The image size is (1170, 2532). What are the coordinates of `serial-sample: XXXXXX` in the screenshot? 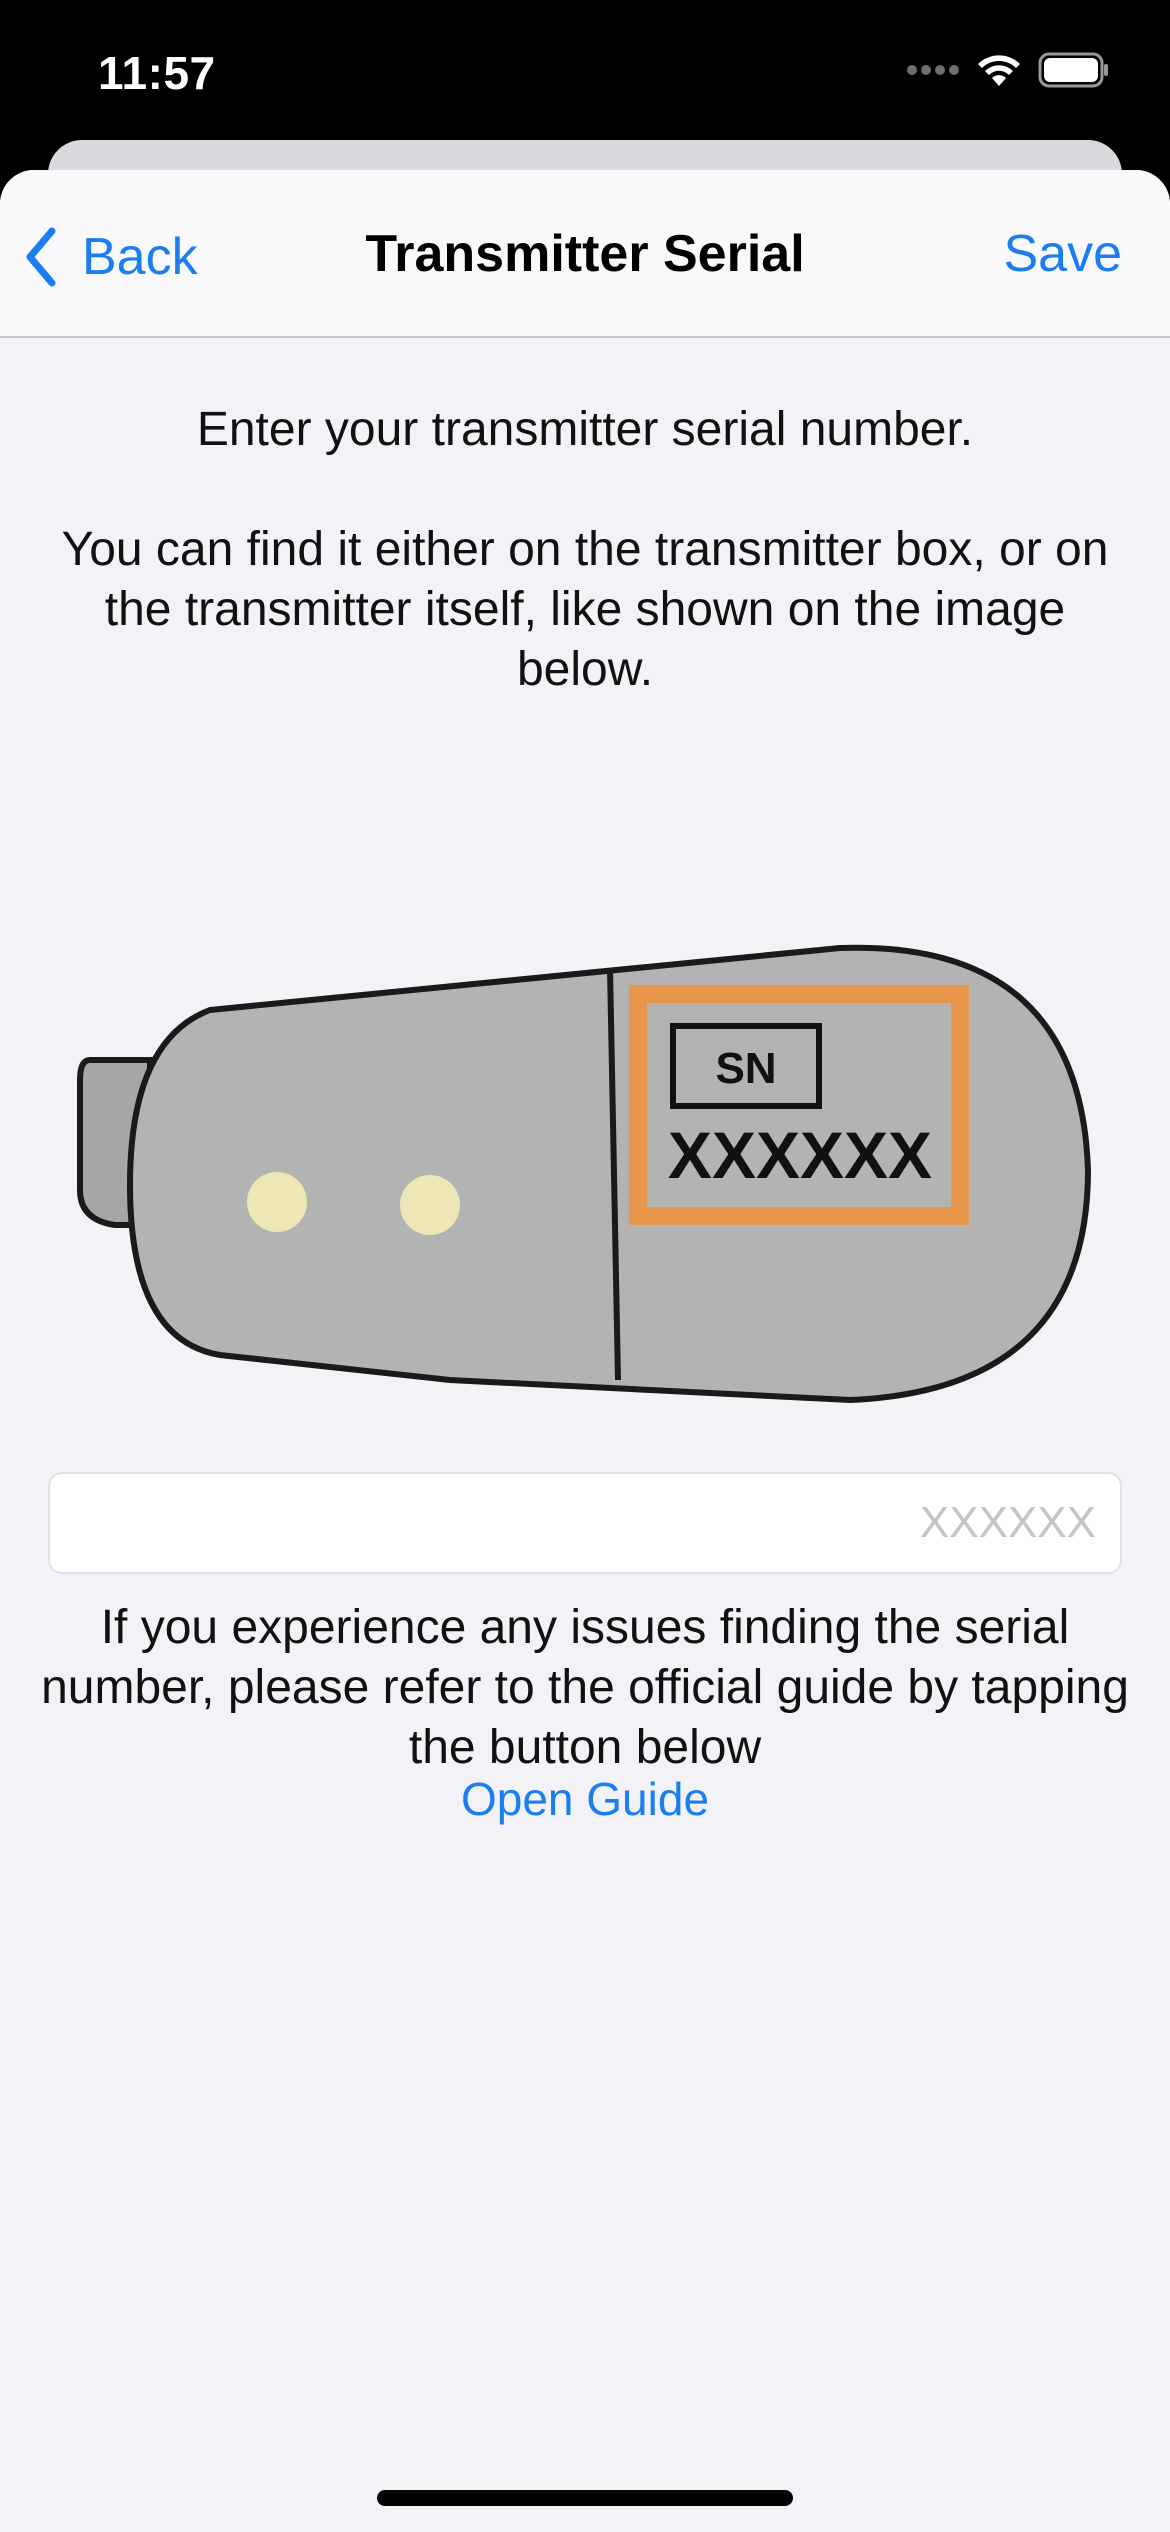 It's located at (800, 1155).